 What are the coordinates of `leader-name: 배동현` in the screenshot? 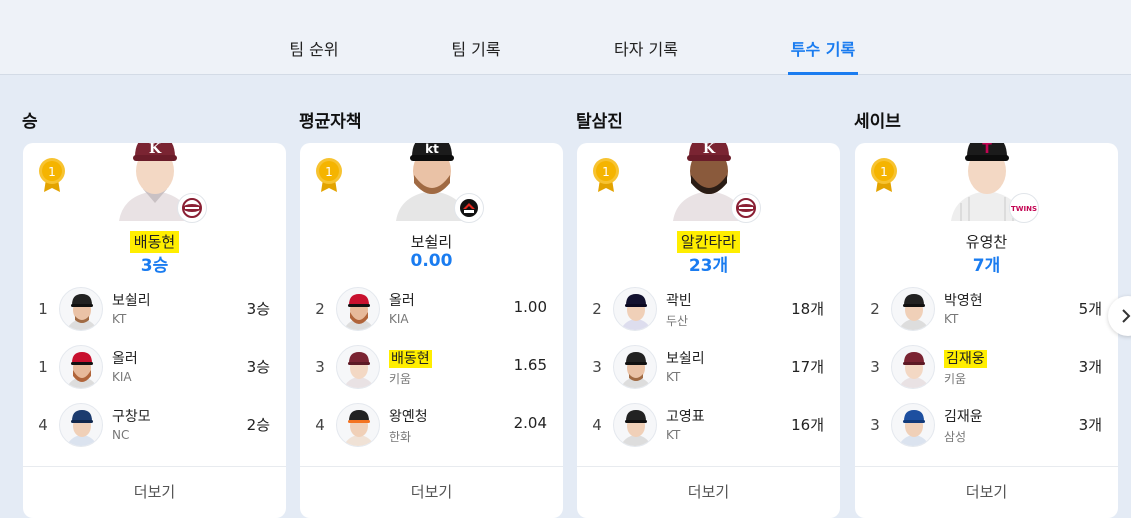 It's located at (154, 242).